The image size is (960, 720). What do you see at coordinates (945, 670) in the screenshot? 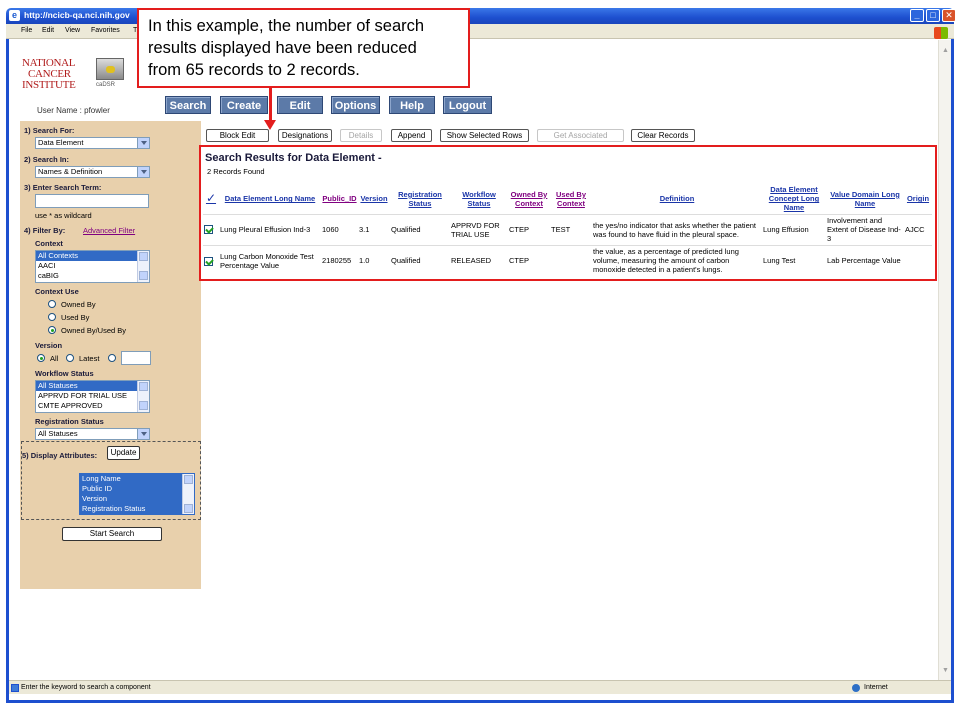
I see `scroll-down-icon: ▼` at bounding box center [945, 670].